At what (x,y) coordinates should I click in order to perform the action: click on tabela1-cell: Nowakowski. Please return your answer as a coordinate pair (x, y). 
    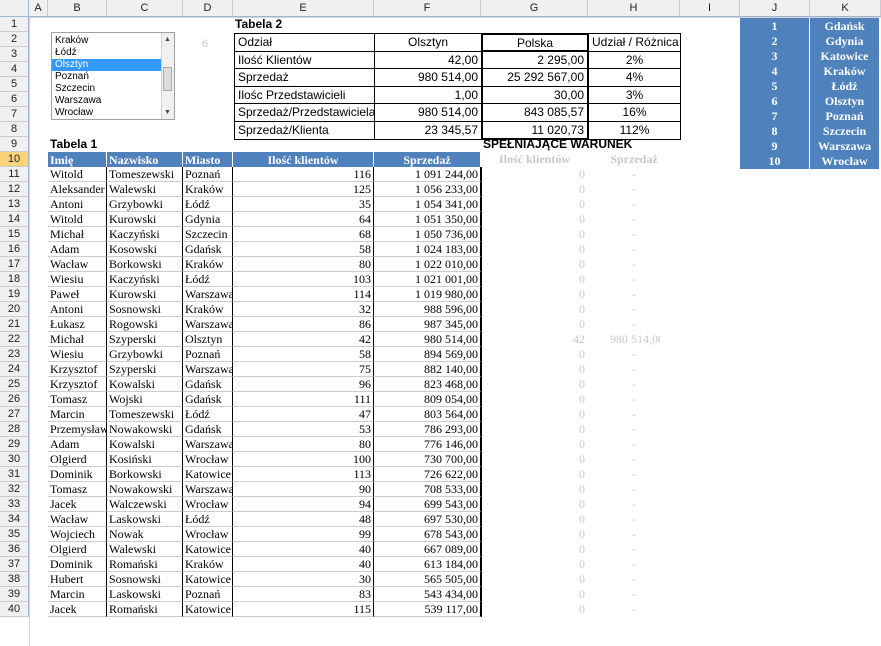
    Looking at the image, I should click on (145, 489).